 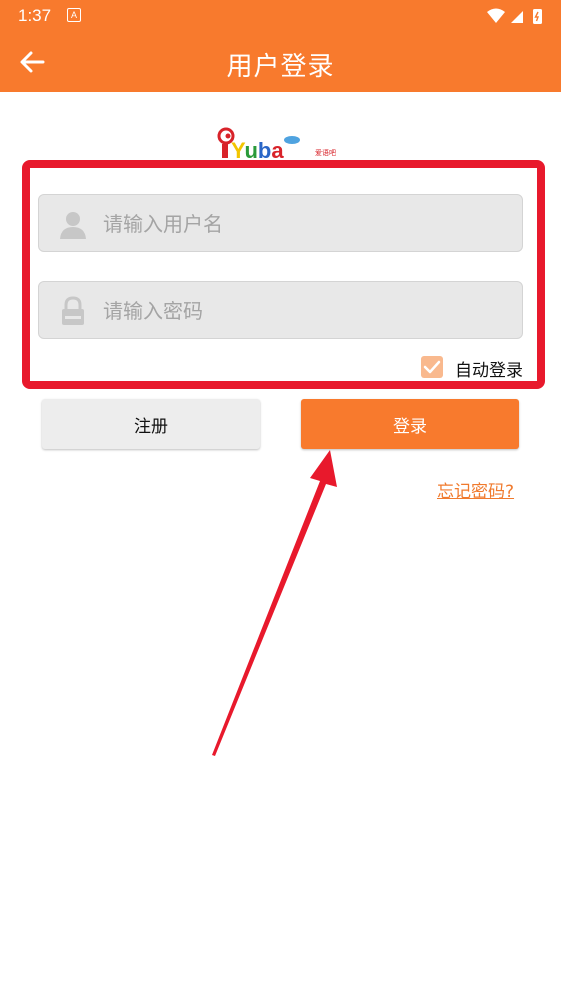 What do you see at coordinates (410, 424) in the screenshot?
I see `login-button: 登录` at bounding box center [410, 424].